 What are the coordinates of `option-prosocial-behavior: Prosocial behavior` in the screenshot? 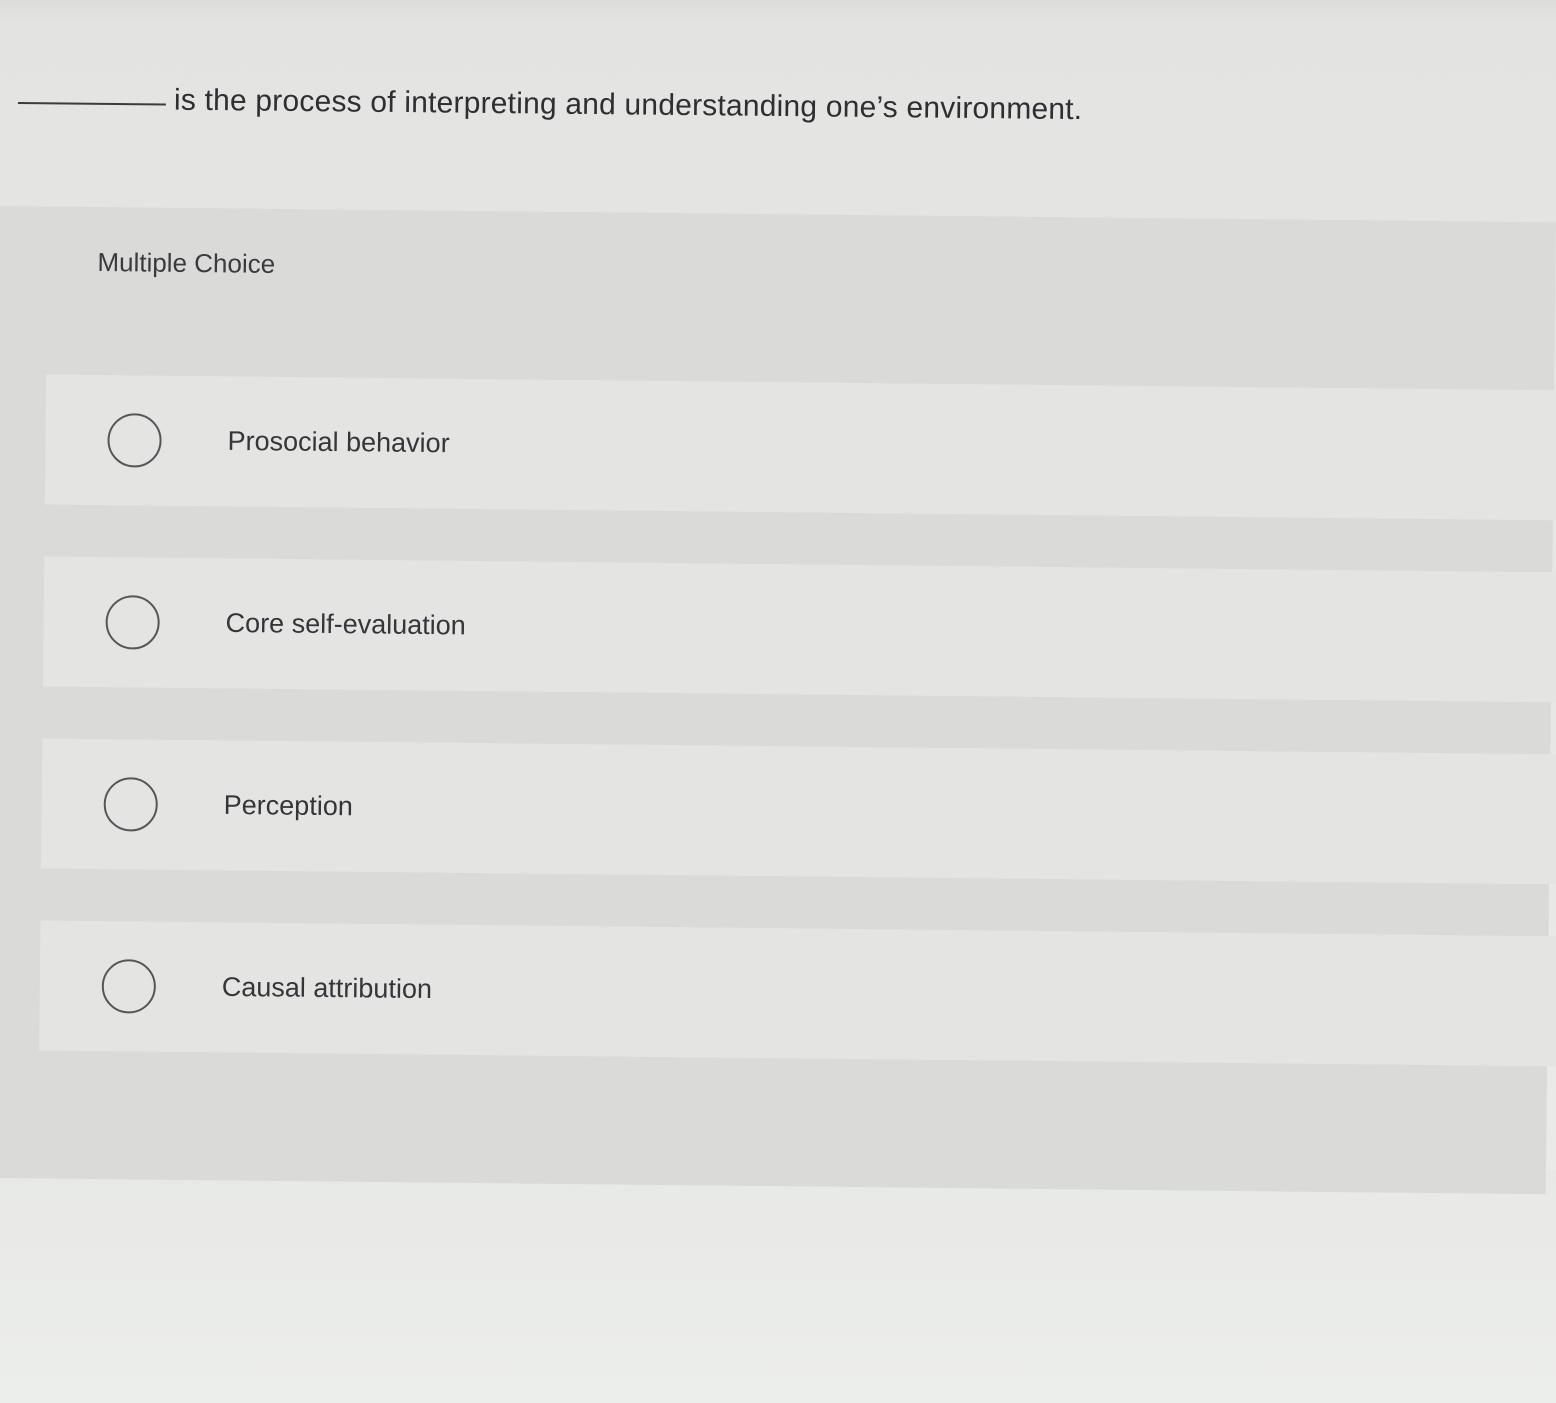 It's located at (800, 447).